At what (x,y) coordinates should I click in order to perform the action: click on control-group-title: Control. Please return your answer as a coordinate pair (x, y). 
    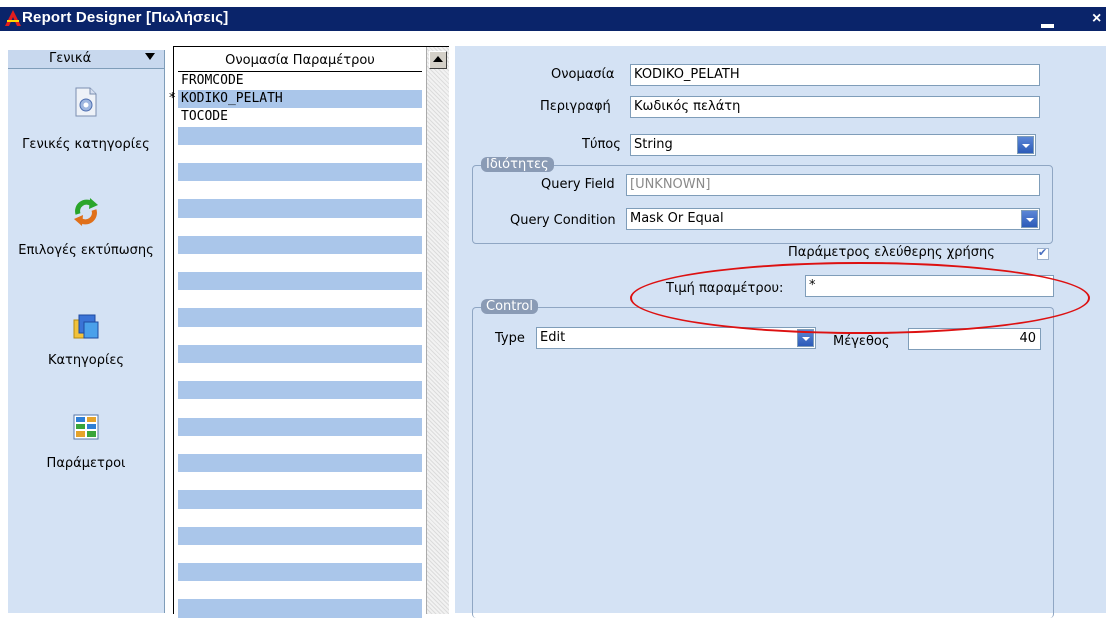
    Looking at the image, I should click on (509, 306).